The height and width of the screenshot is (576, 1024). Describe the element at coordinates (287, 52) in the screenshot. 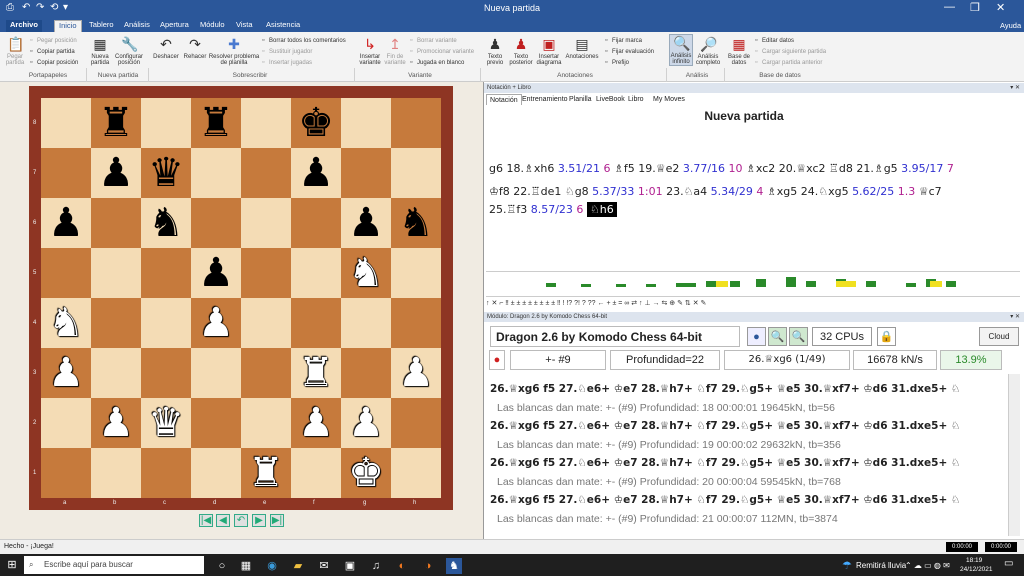

I see `replace-player-button: ▫ Sustituir jugador` at that location.